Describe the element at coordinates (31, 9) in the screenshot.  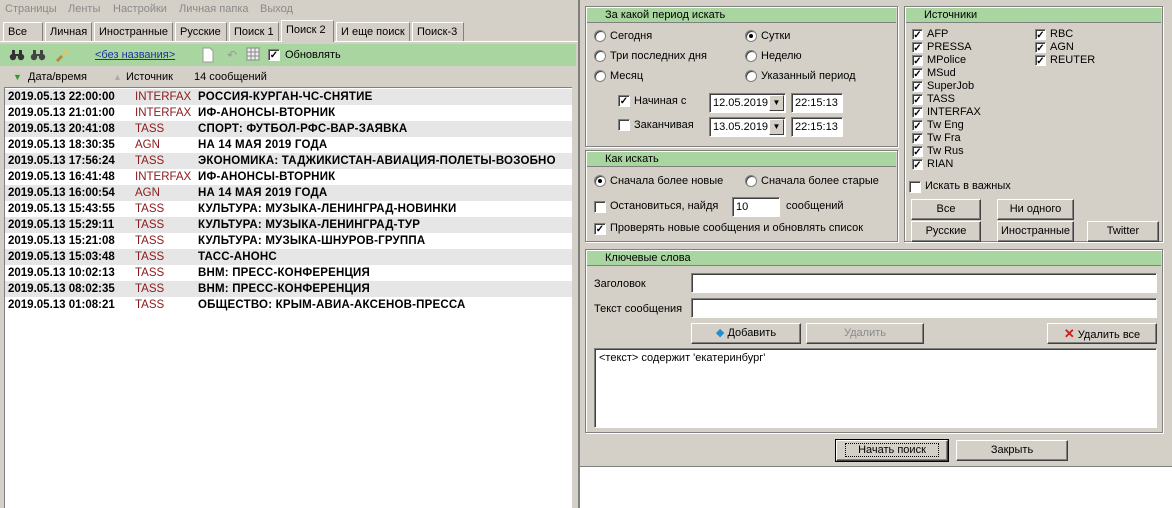
I see `menu-pages: Страницы` at that location.